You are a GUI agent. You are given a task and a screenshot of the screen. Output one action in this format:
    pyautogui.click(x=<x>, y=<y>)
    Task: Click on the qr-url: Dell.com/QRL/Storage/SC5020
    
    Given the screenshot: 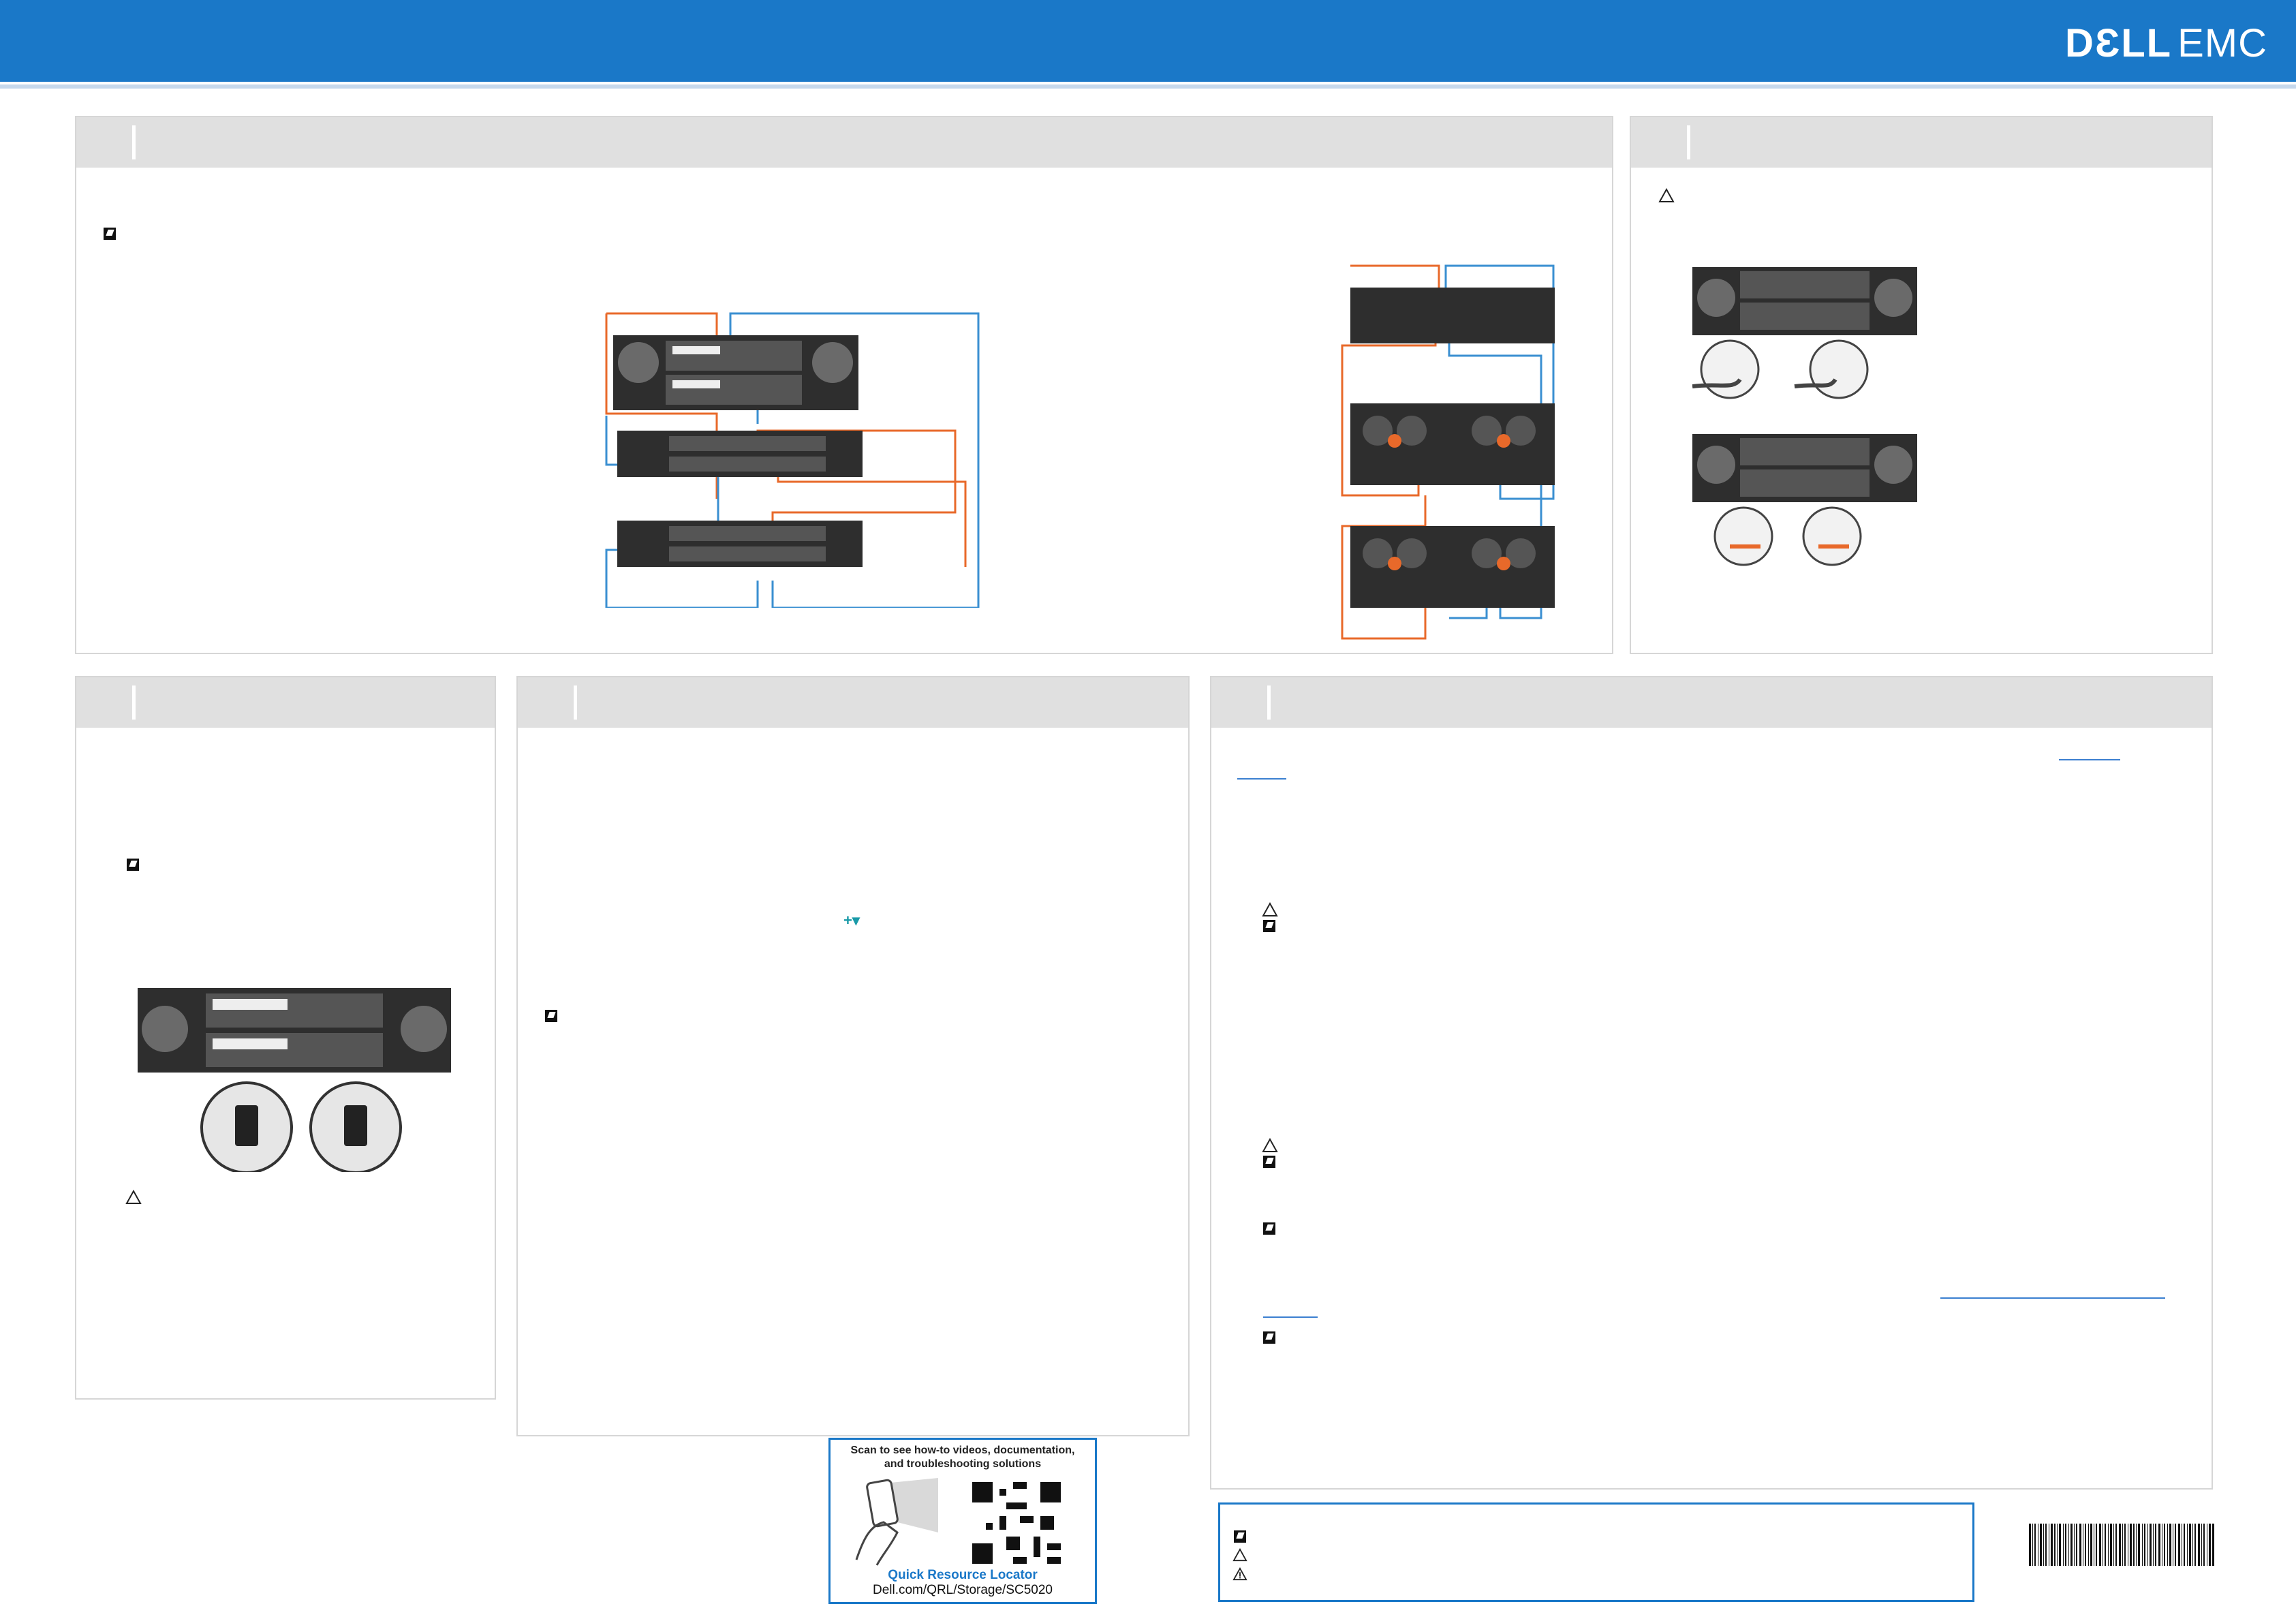 What is the action you would take?
    pyautogui.click(x=963, y=1590)
    